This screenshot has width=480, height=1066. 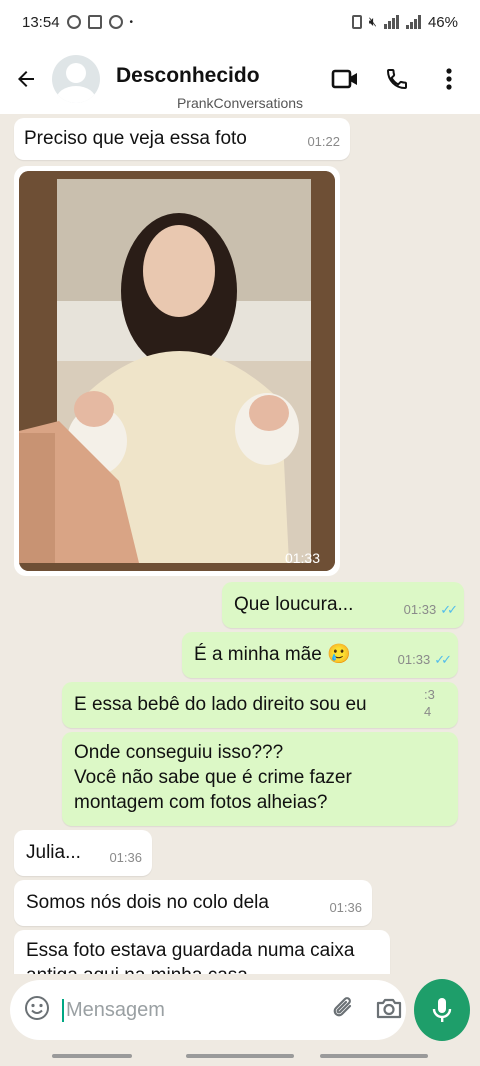 I want to click on message-input, so click(x=196, y=1010).